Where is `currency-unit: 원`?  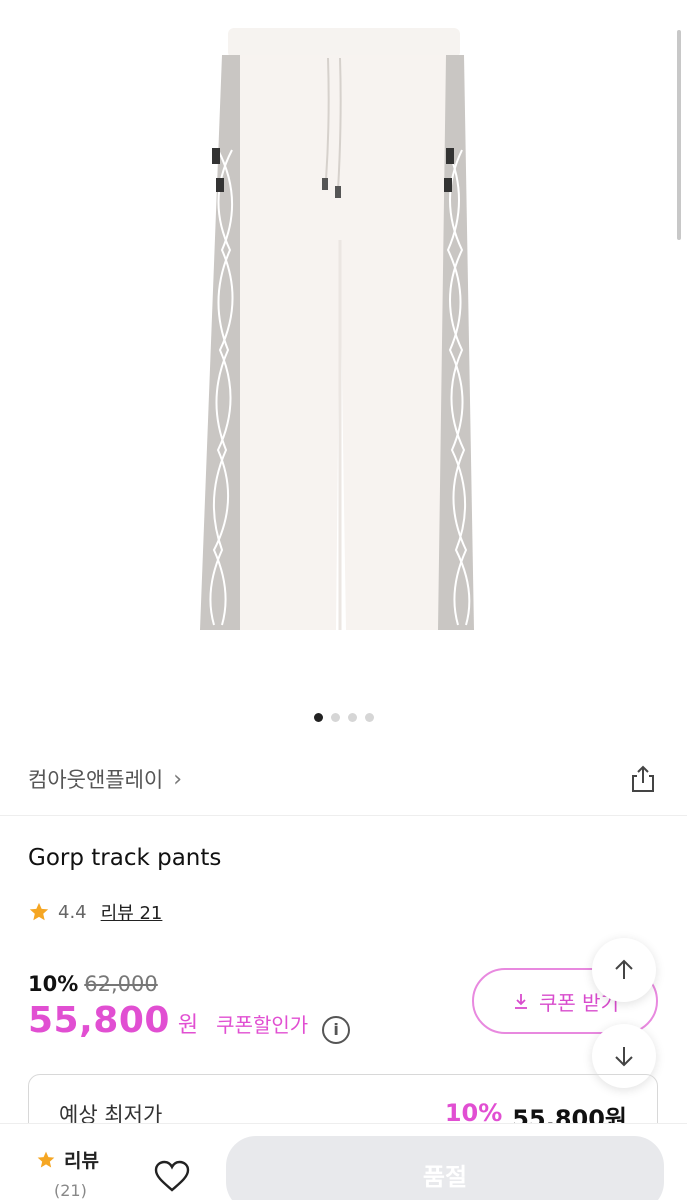 currency-unit: 원 is located at coordinates (188, 1025).